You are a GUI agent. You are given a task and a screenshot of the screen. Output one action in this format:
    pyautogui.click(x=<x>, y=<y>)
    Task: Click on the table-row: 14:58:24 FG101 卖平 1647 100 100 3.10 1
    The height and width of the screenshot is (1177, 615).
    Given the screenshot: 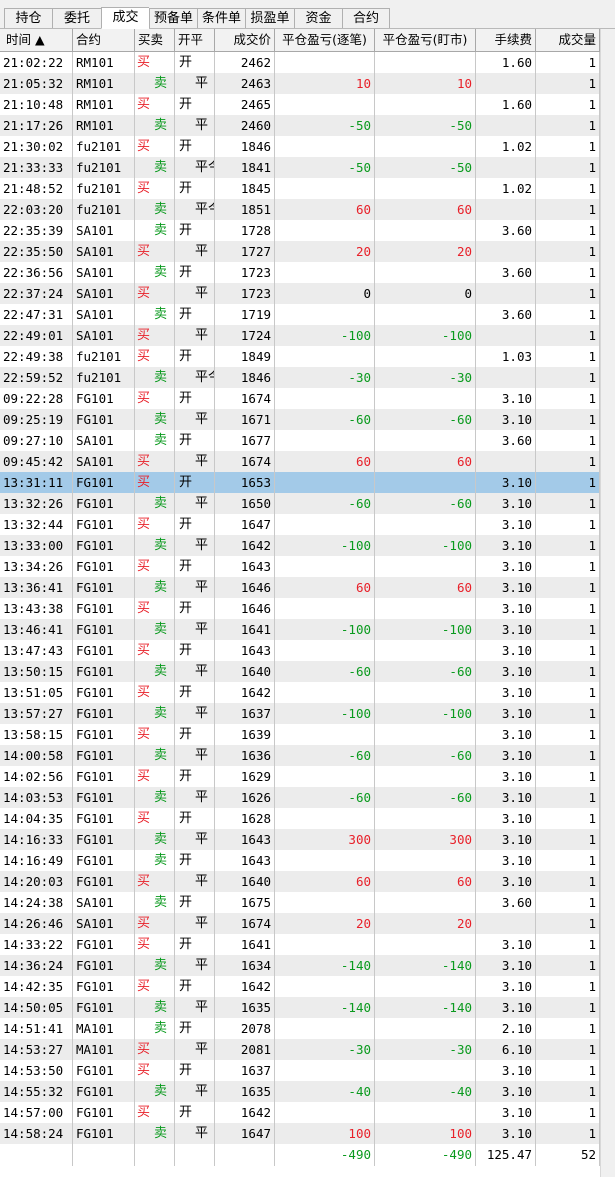 What is the action you would take?
    pyautogui.click(x=300, y=1133)
    